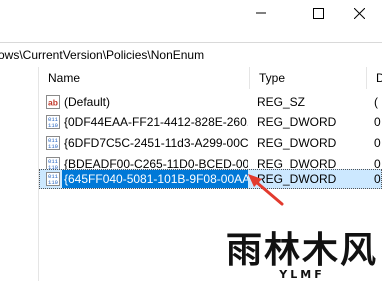 The image size is (382, 281). I want to click on address-bar: ows\CurrentVersion\Policies\NonEnum, so click(191, 55).